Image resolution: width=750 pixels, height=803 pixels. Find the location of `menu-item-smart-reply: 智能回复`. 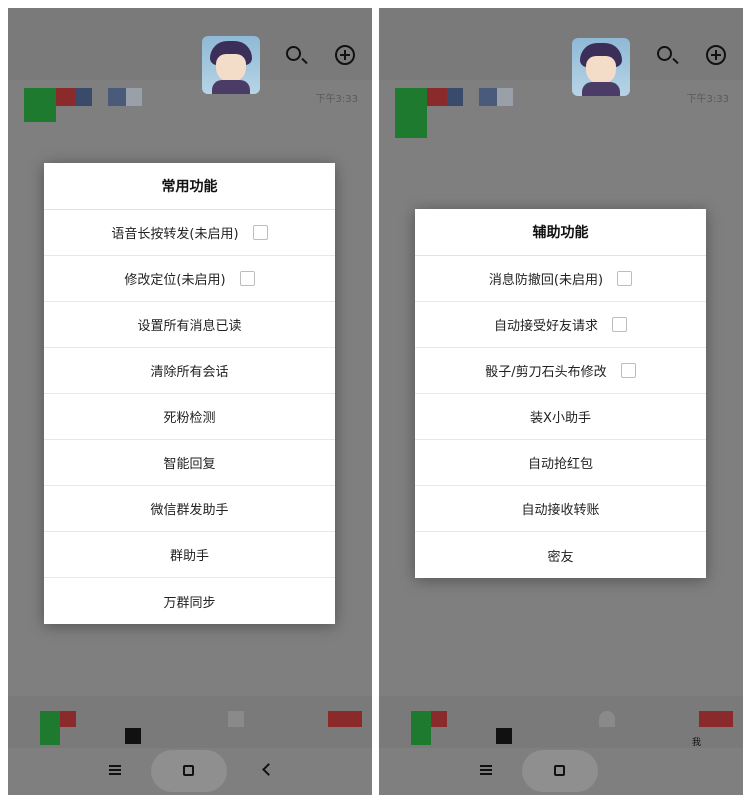

menu-item-smart-reply: 智能回复 is located at coordinates (189, 463).